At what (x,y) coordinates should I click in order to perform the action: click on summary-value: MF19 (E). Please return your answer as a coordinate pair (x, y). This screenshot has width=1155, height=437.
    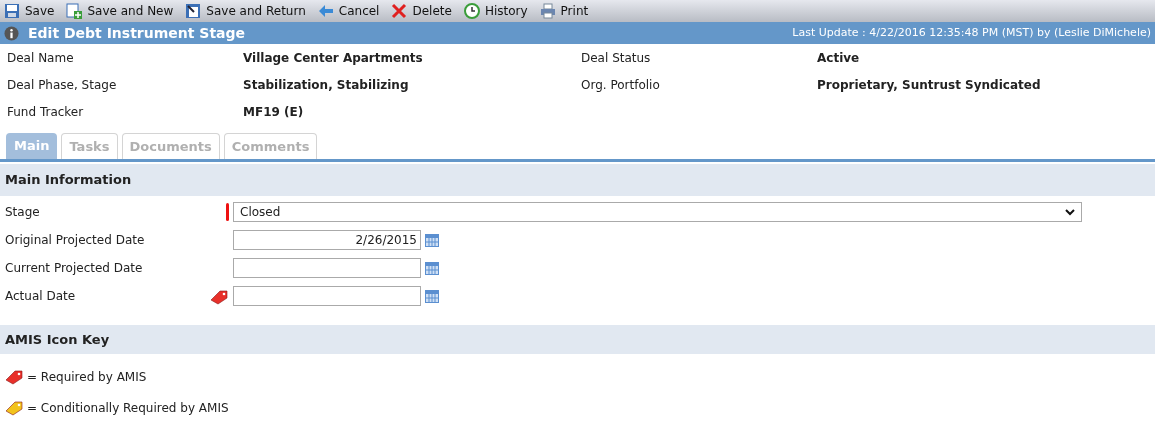
    Looking at the image, I should click on (274, 112).